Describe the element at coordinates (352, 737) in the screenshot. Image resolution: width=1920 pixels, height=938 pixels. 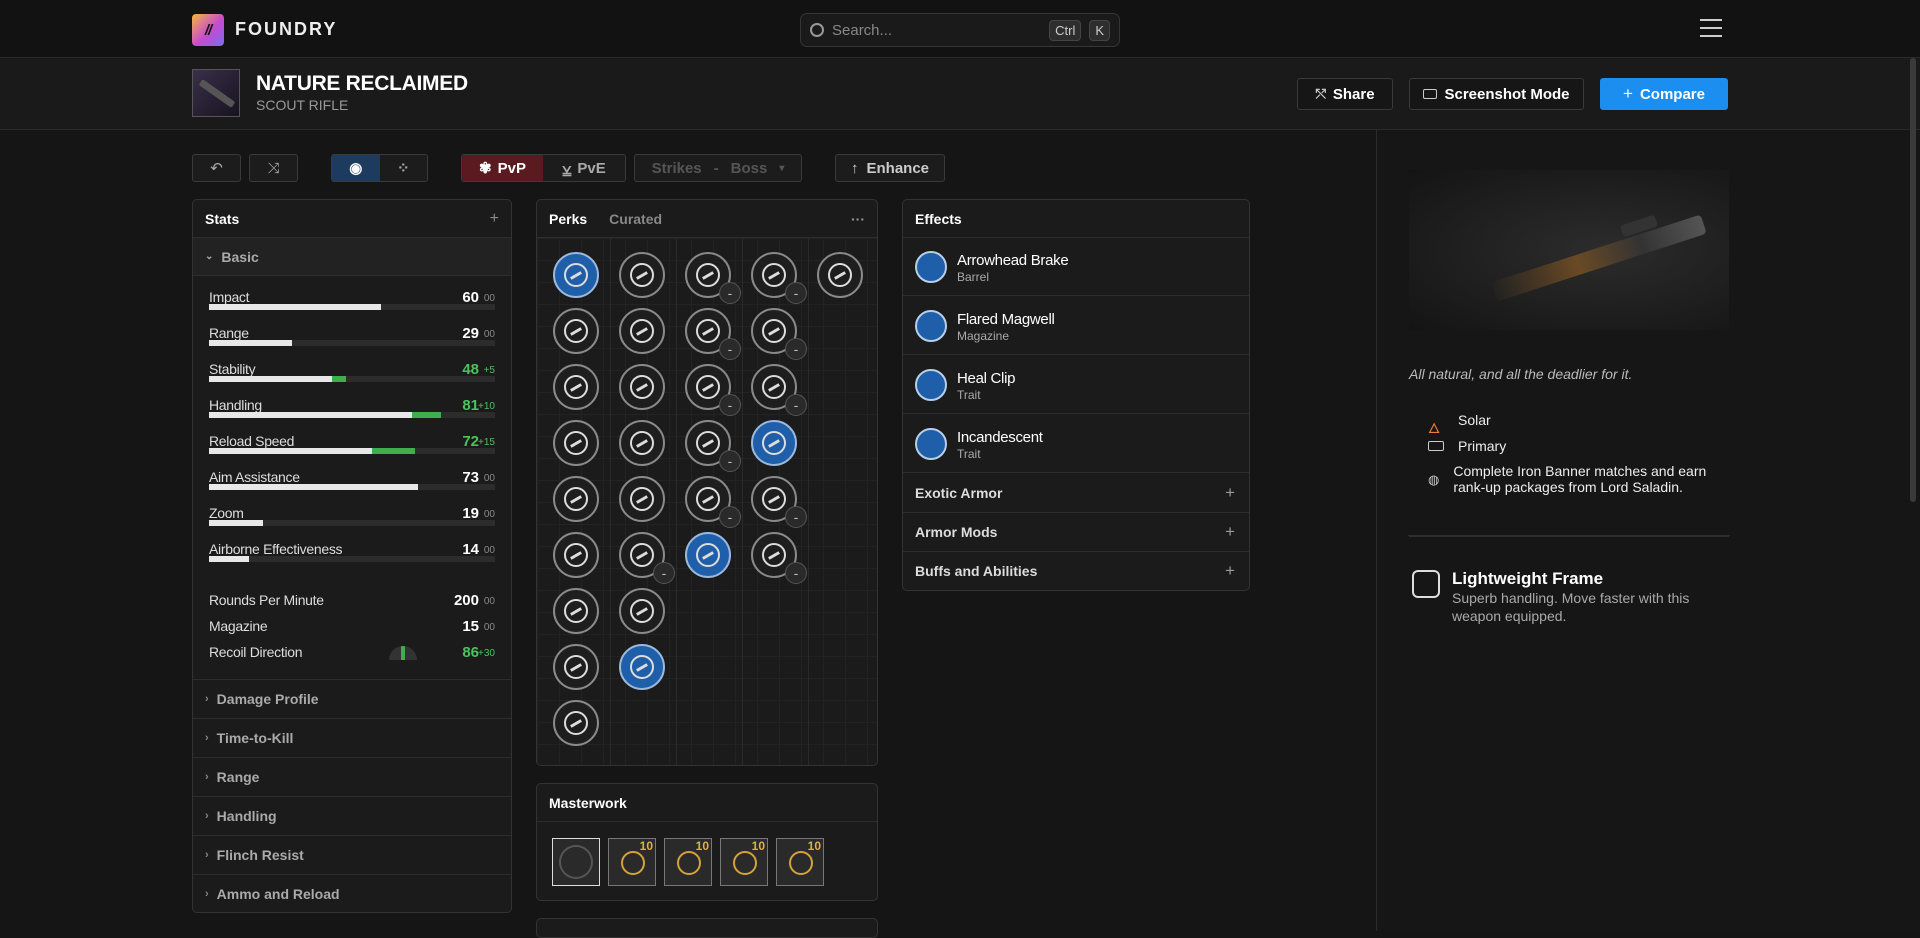
I see `stat-section-toggle: › Time-to-Kill` at that location.